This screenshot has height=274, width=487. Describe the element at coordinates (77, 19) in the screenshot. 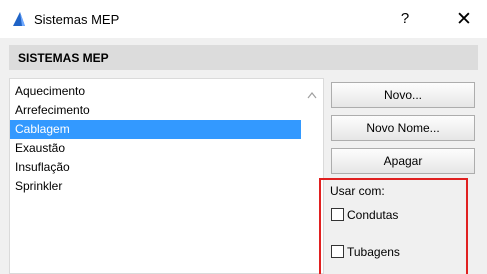

I see `window-title: Sistemas MEP` at that location.